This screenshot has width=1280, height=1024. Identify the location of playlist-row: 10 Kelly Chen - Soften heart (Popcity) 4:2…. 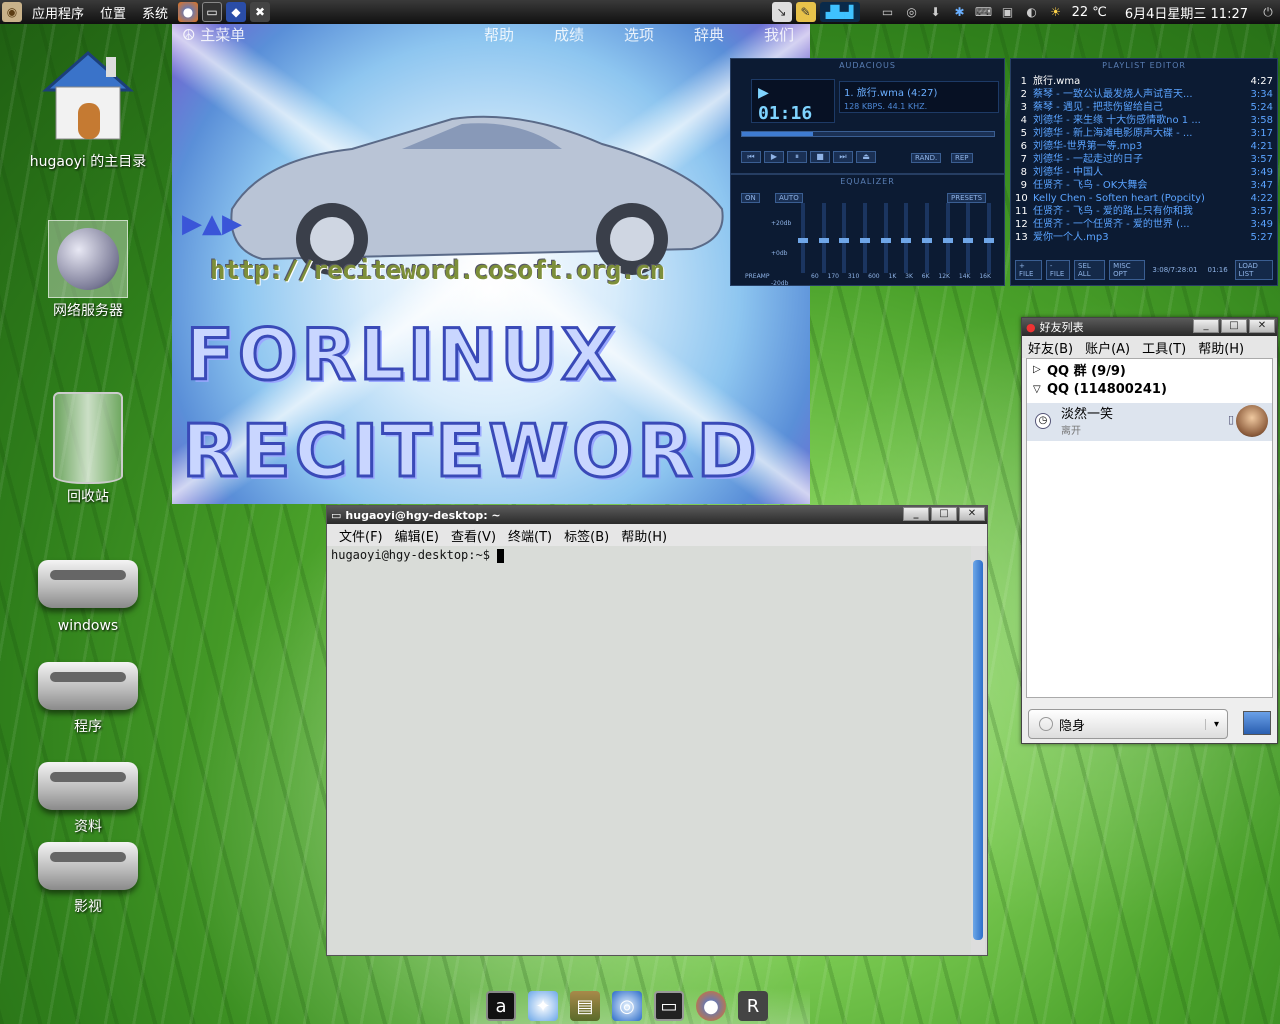
(1144, 198).